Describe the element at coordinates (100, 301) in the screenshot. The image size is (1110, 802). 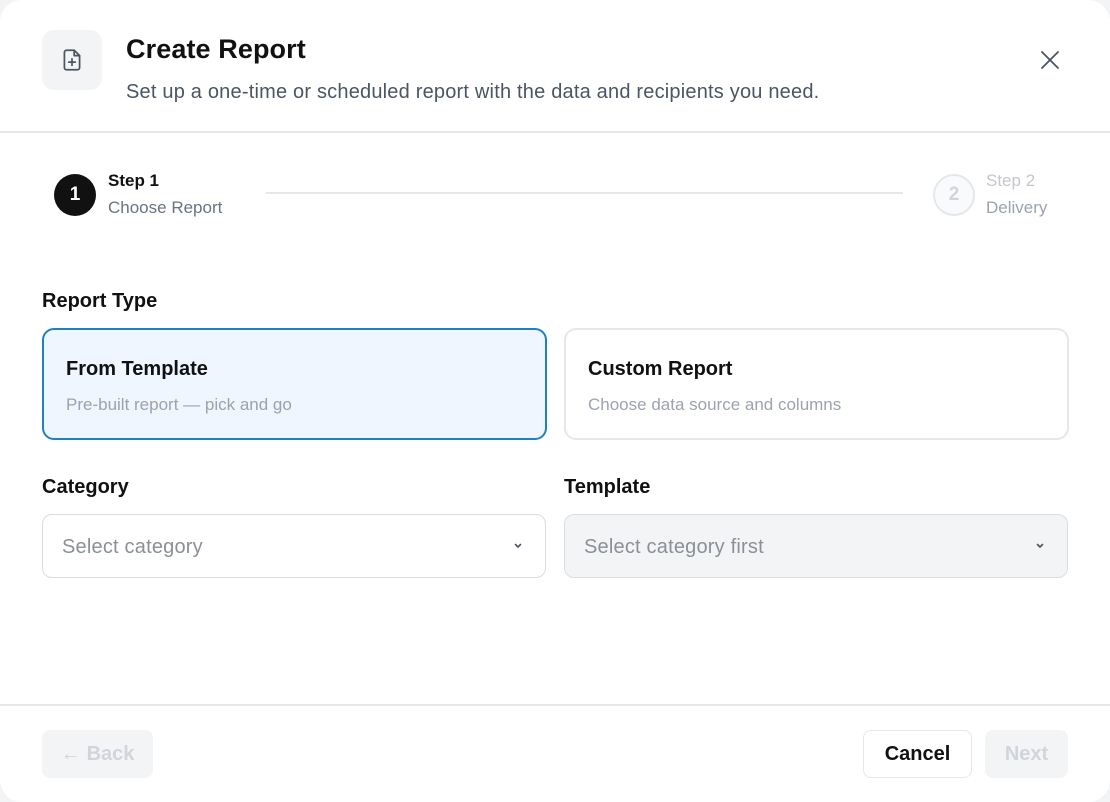
I see `report-type-label: Report Type` at that location.